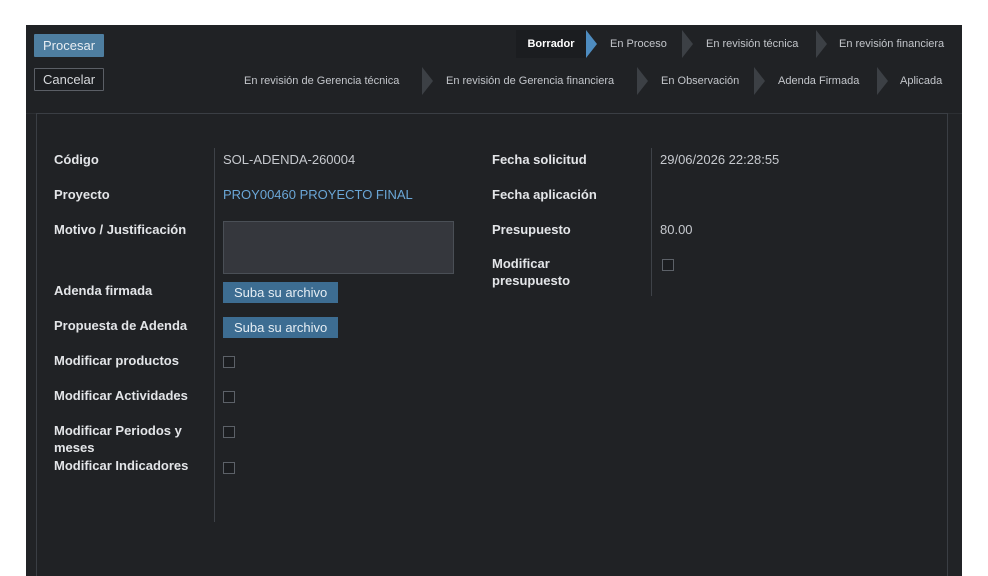  Describe the element at coordinates (229, 468) in the screenshot. I see `modificar-indicadores-checkbox` at that location.